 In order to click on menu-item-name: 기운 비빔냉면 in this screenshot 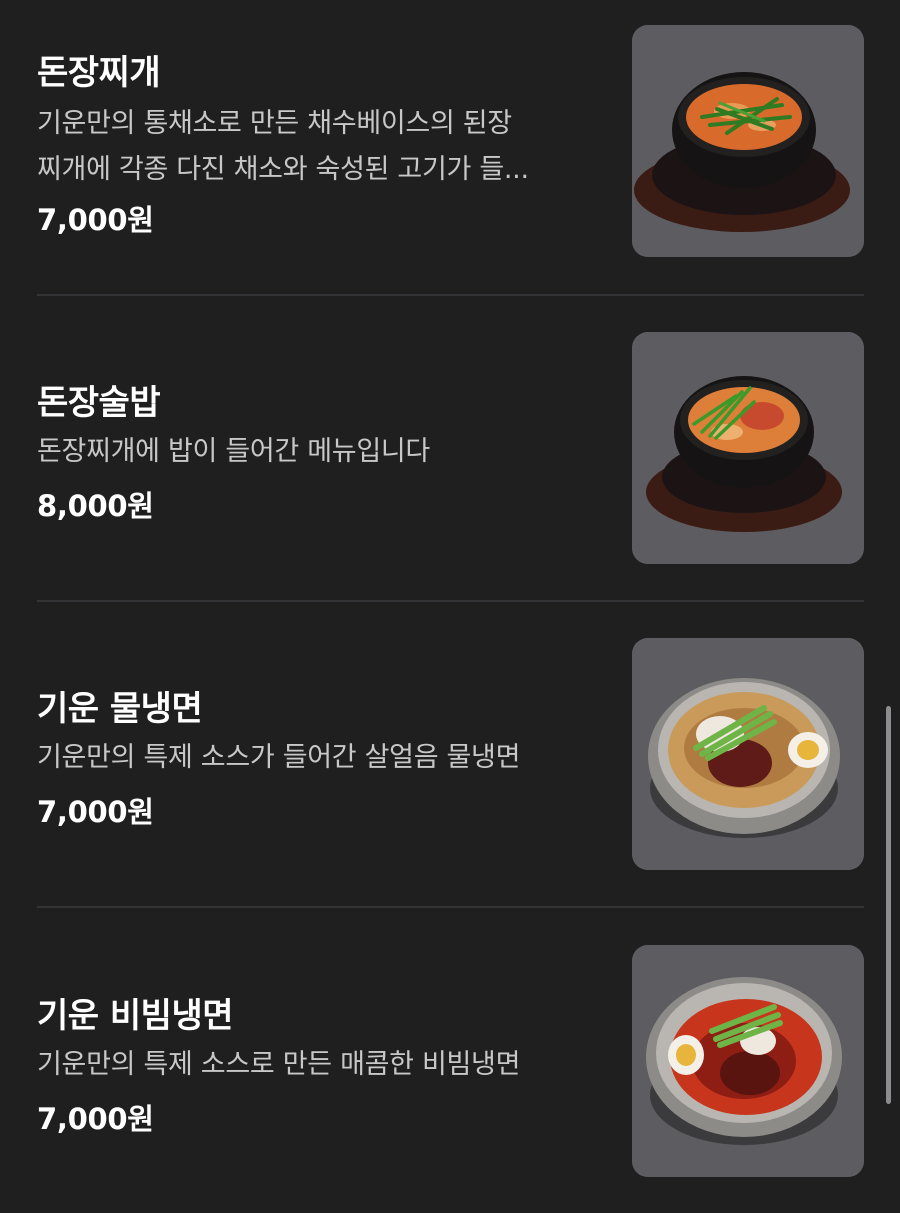, I will do `click(135, 1016)`.